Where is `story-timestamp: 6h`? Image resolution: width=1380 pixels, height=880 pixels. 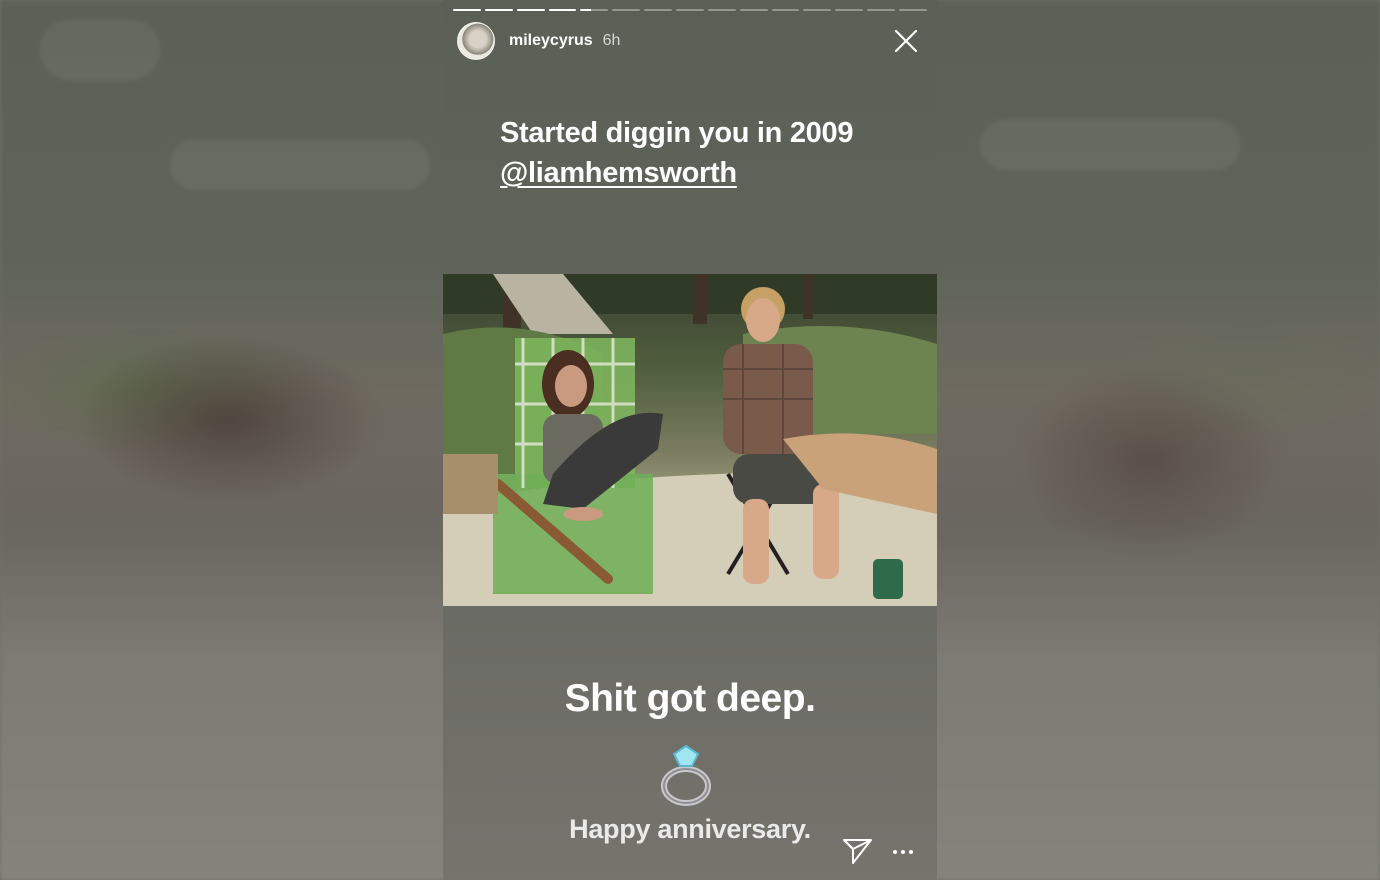 story-timestamp: 6h is located at coordinates (611, 40).